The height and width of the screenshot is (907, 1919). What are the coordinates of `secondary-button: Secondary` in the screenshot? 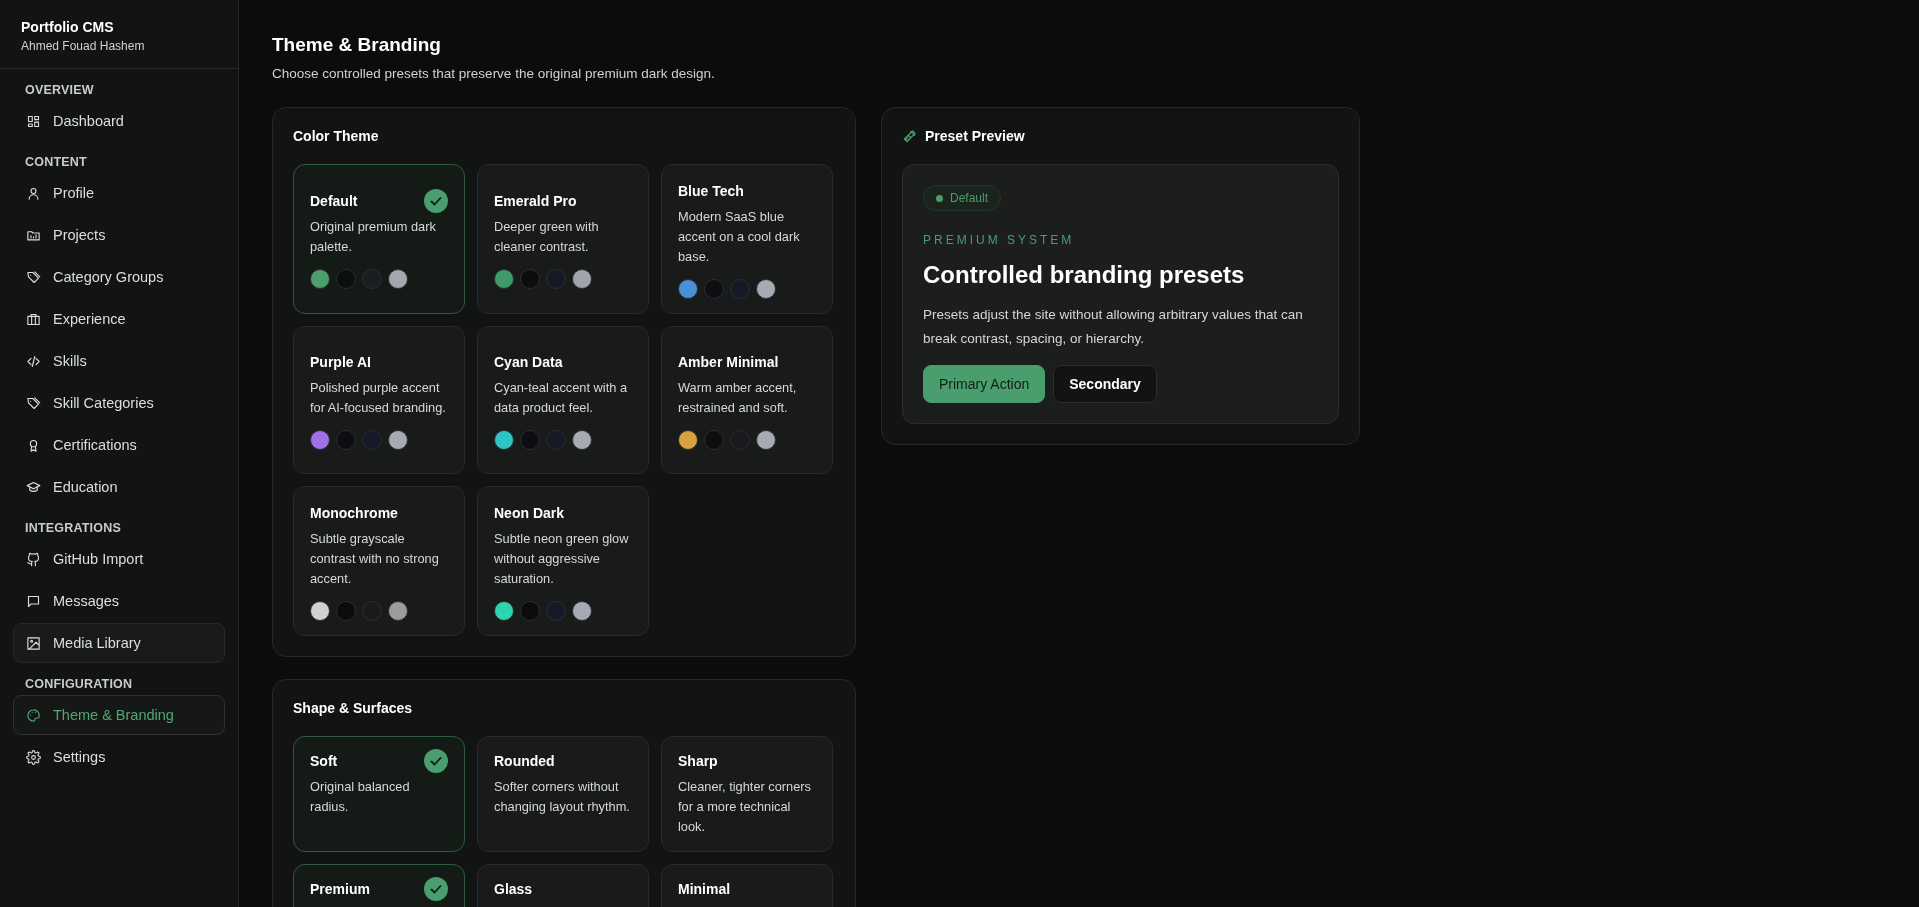 It's located at (1105, 384).